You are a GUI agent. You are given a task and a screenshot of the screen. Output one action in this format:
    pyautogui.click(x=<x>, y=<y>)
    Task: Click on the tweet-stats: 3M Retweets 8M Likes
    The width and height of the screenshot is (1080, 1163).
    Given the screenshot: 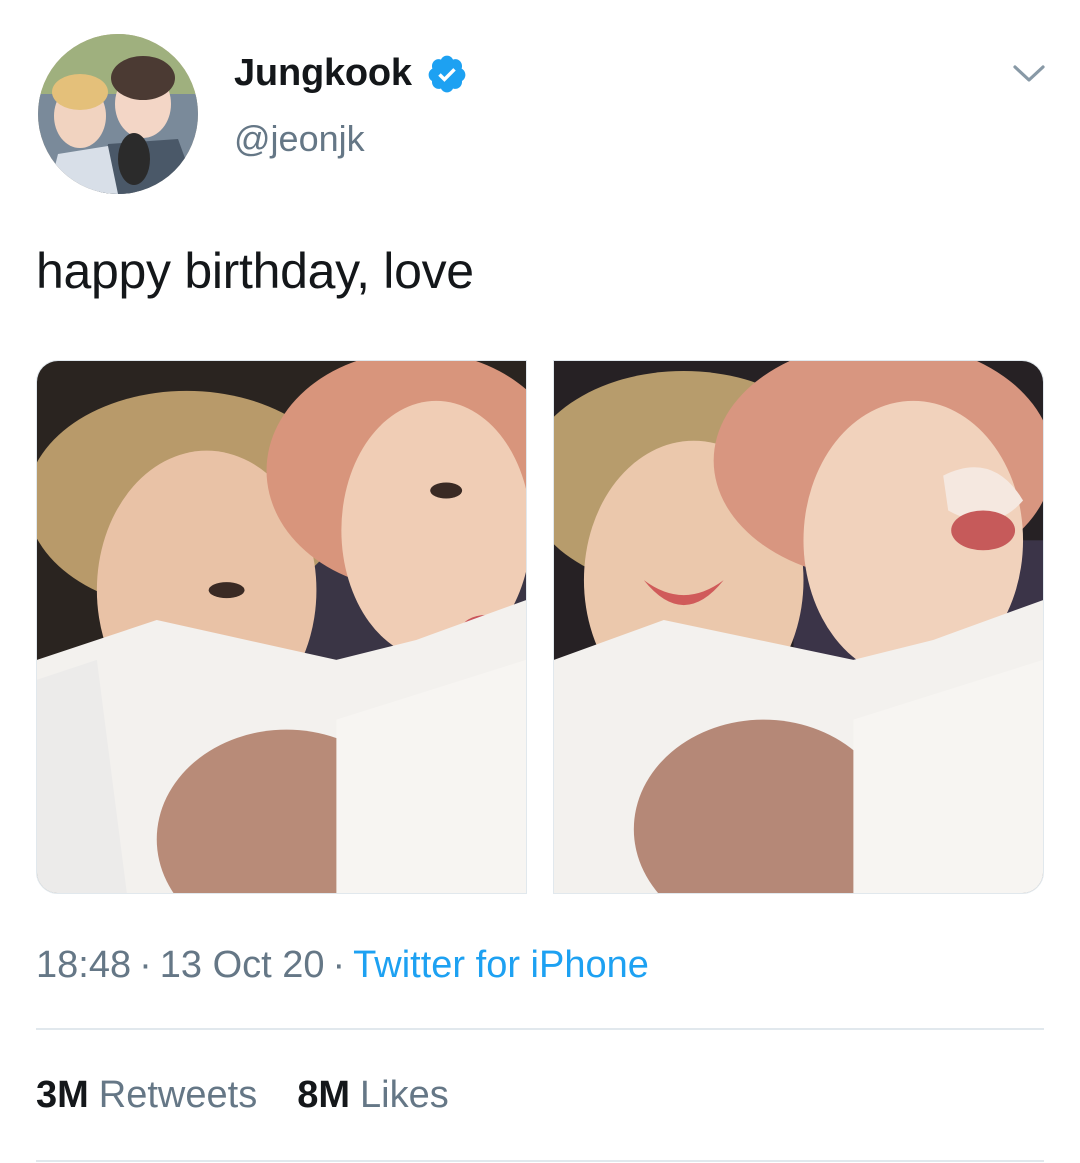 What is the action you would take?
    pyautogui.click(x=242, y=1095)
    